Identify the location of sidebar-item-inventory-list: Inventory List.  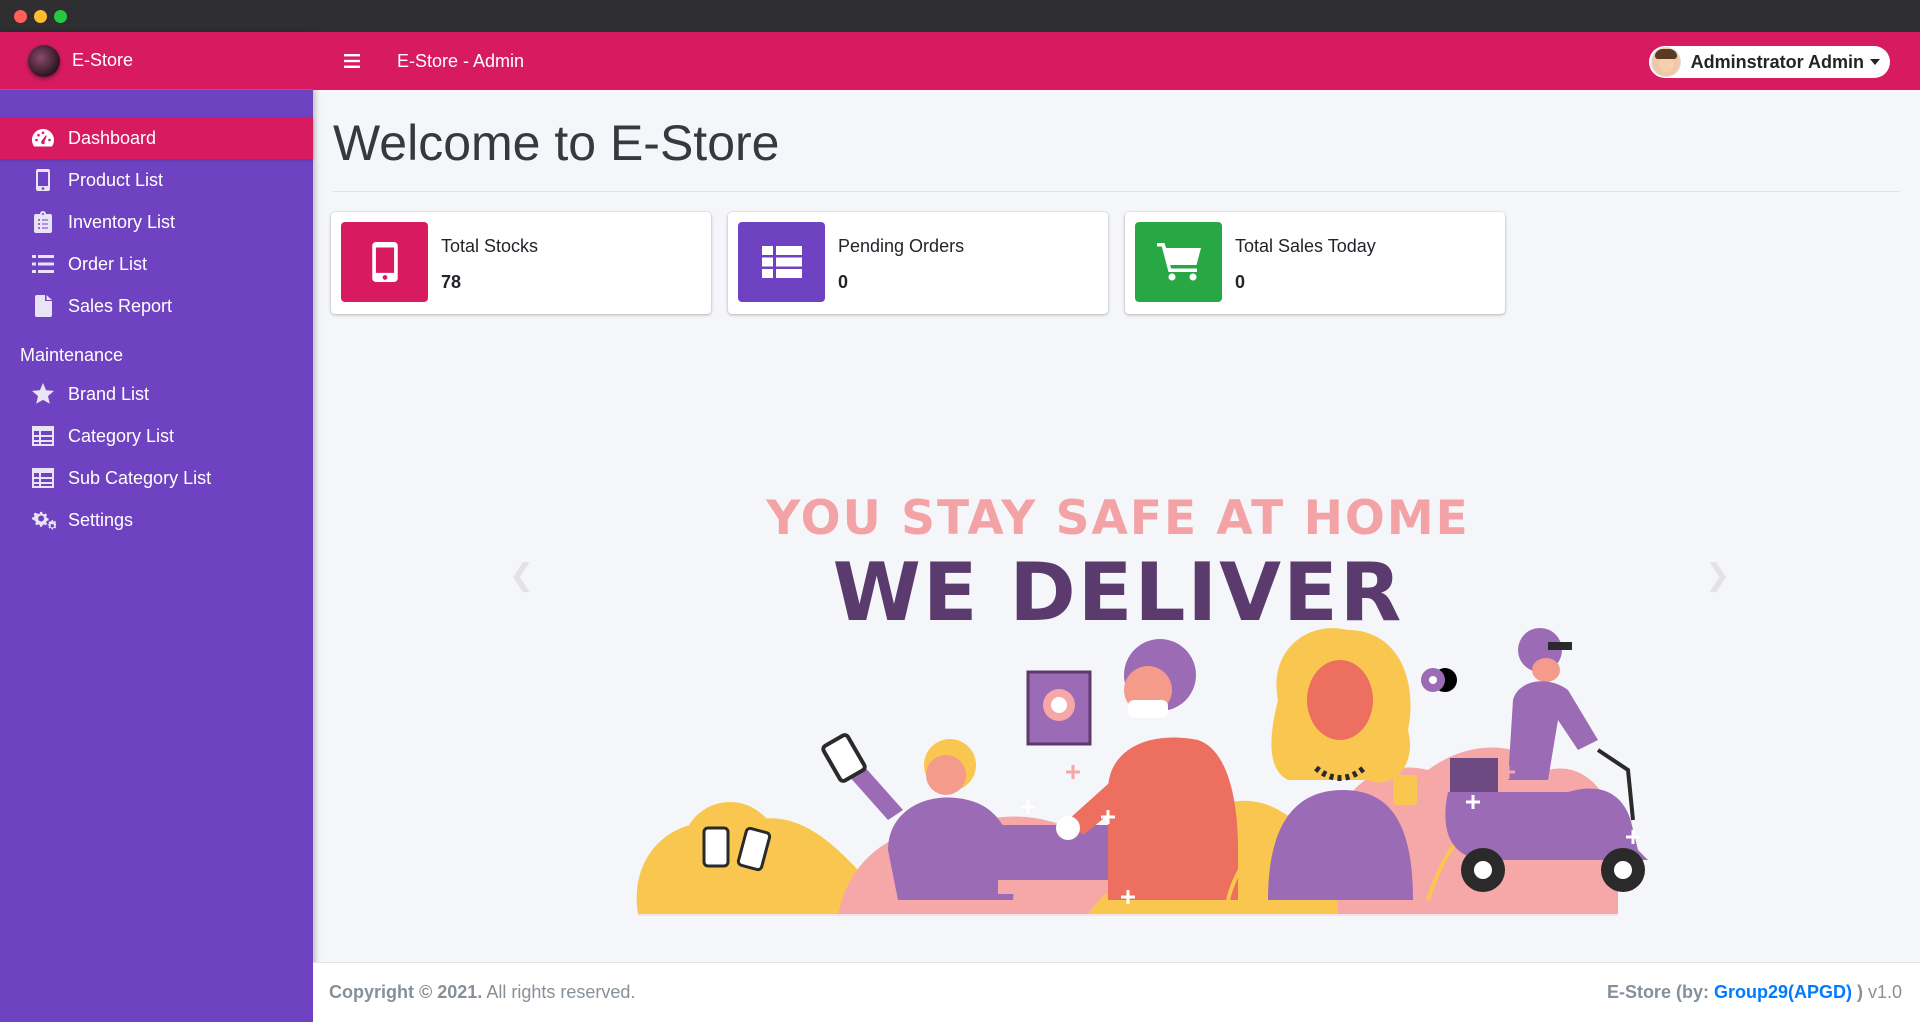
(156, 222).